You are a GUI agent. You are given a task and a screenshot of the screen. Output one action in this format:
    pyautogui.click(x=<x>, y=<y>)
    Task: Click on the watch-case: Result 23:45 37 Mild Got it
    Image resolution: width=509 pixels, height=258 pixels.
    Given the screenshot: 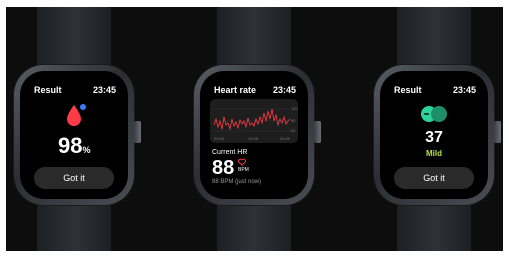 What is the action you would take?
    pyautogui.click(x=437, y=135)
    